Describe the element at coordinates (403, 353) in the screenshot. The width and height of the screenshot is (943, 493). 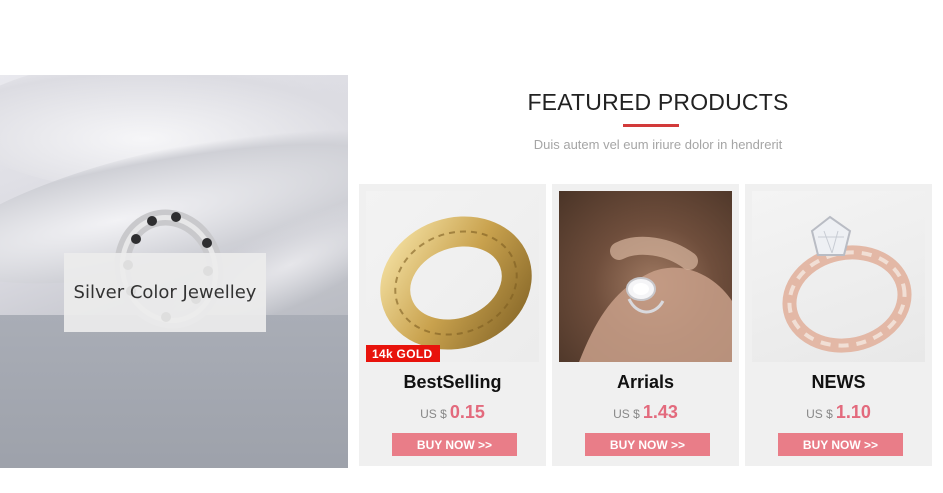
I see `gold-badge: 14k GOLD` at that location.